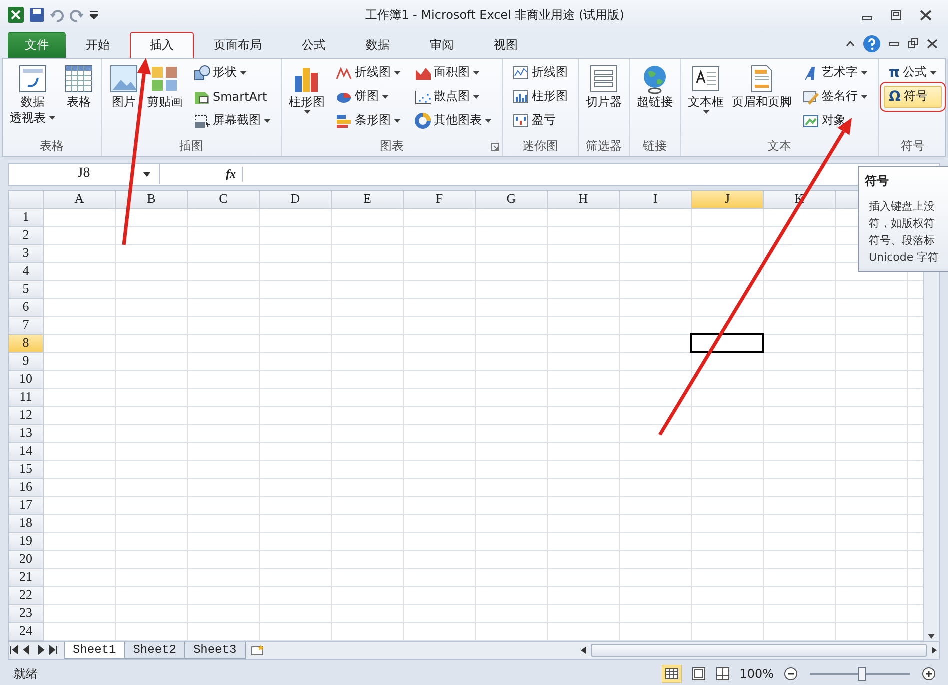 The image size is (948, 685). I want to click on redo-icon, so click(77, 15).